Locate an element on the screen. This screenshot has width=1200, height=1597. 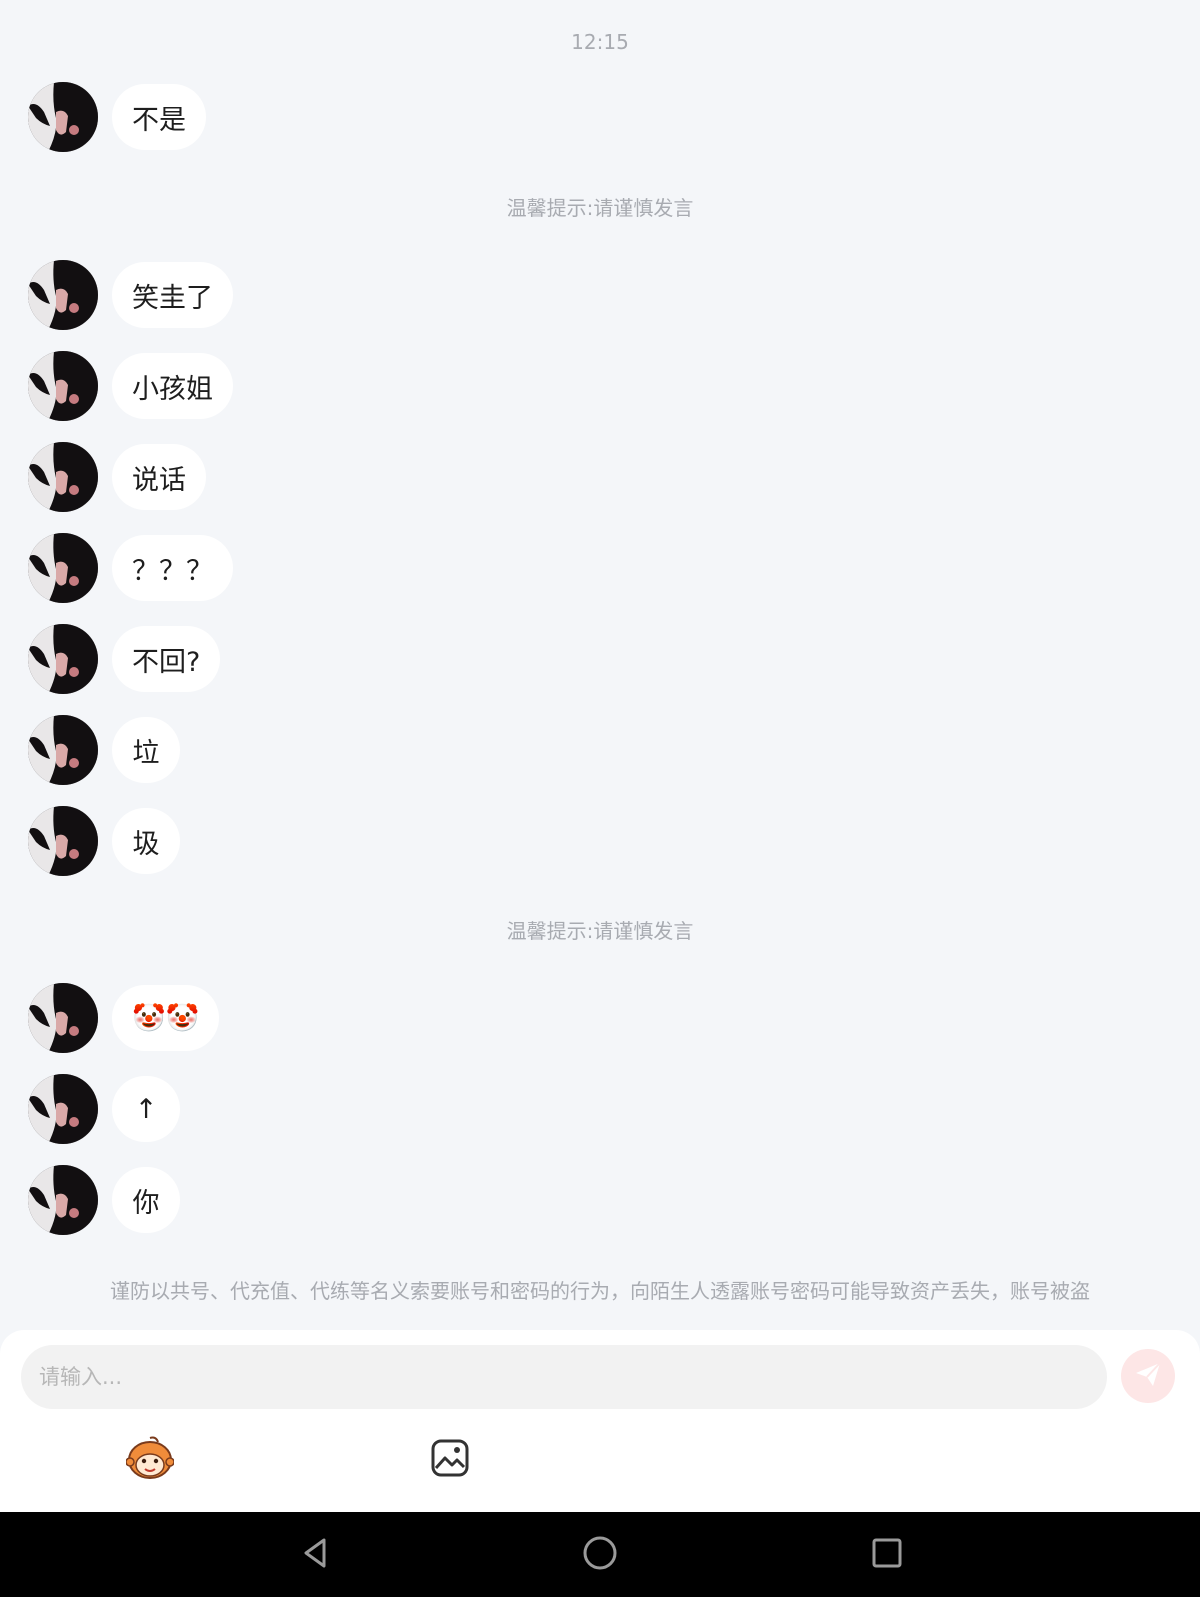
message-row: 你 is located at coordinates (104, 1200).